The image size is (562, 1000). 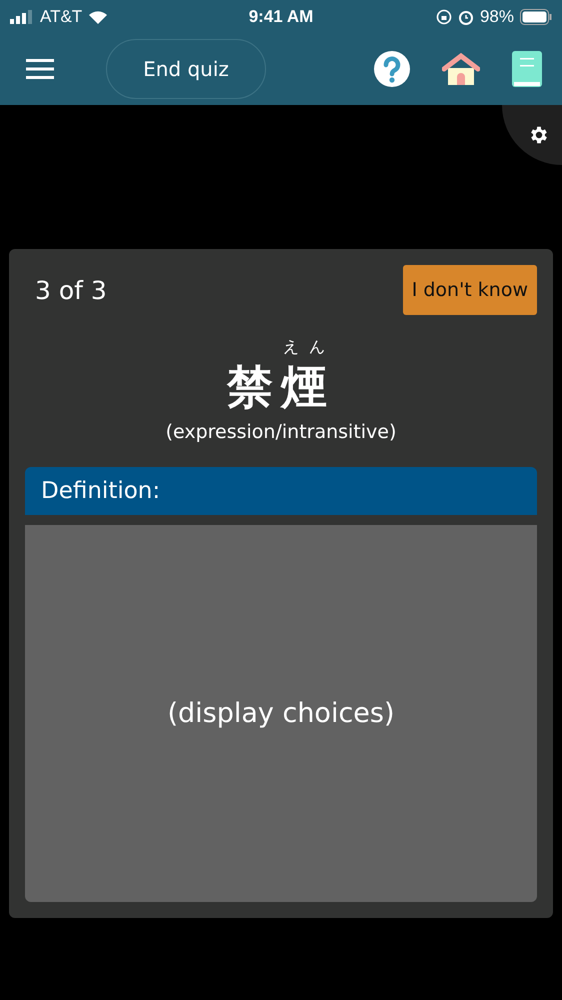 I want to click on kanji-character: 煙, so click(x=304, y=387).